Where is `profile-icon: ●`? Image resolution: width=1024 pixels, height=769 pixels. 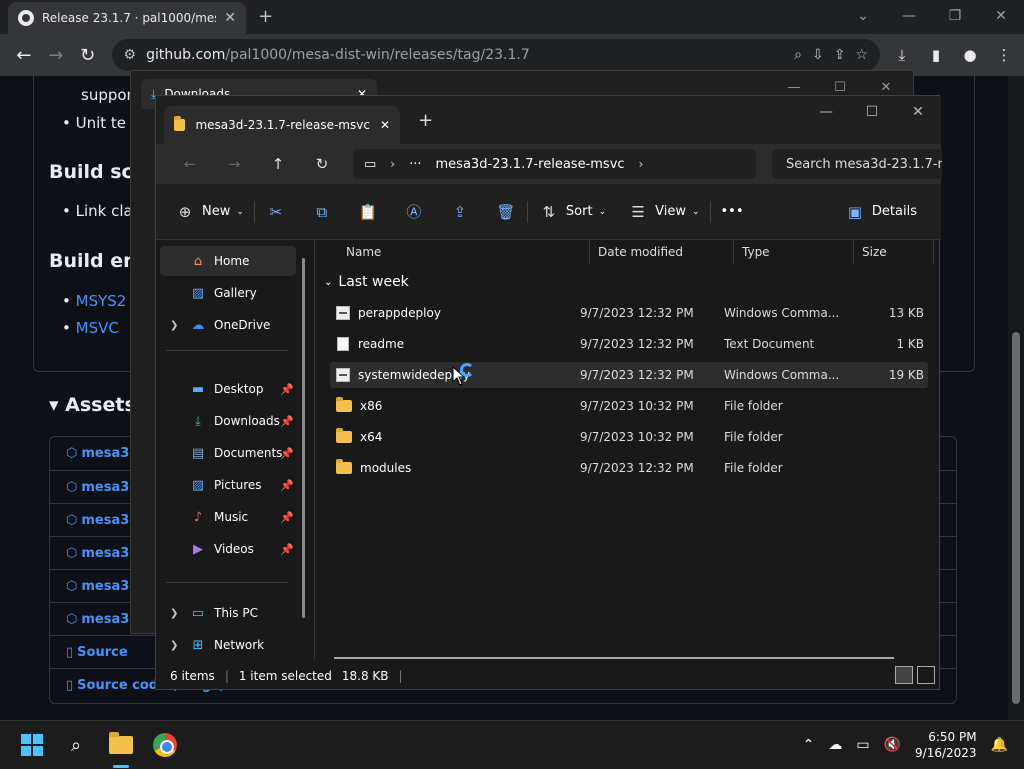 profile-icon: ● is located at coordinates (970, 55).